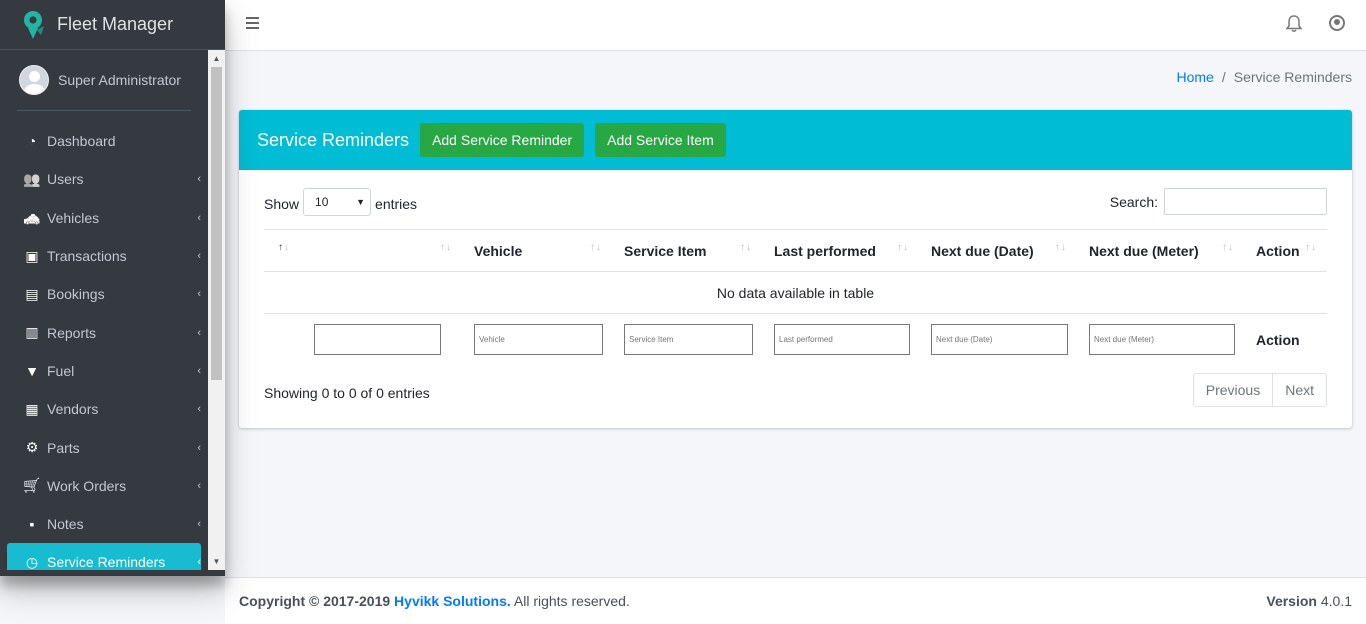 The height and width of the screenshot is (624, 1366). I want to click on filter-input-vehicle, so click(538, 340).